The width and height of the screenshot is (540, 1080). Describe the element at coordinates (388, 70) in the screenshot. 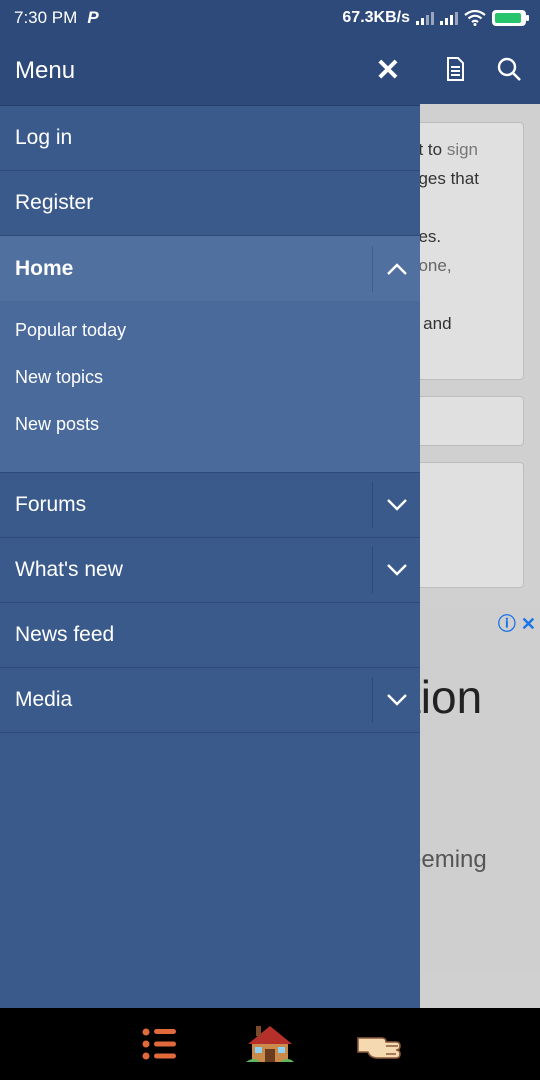

I see `close-icon: ✕` at that location.